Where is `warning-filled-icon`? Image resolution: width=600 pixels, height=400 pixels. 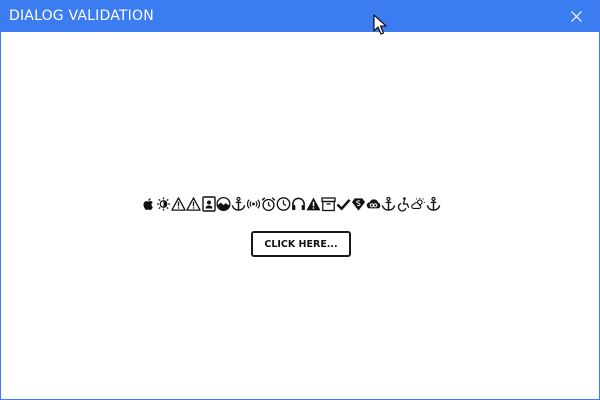 warning-filled-icon is located at coordinates (313, 204).